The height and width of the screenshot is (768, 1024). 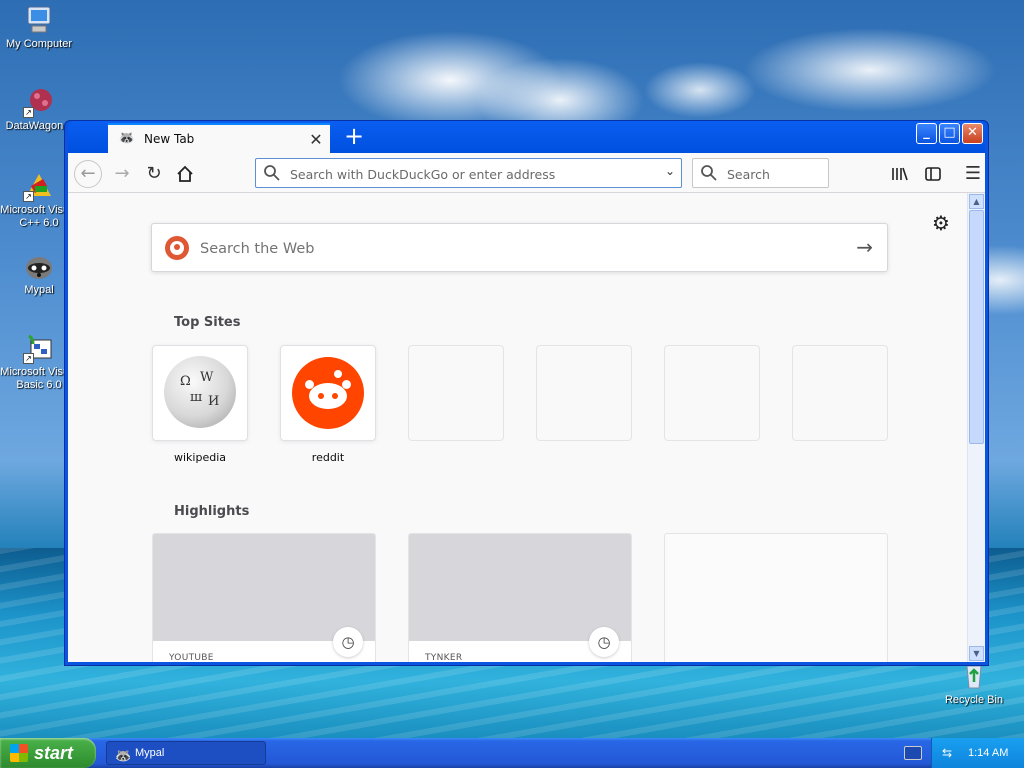 What do you see at coordinates (949, 753) in the screenshot?
I see `network-icon: ⇆` at bounding box center [949, 753].